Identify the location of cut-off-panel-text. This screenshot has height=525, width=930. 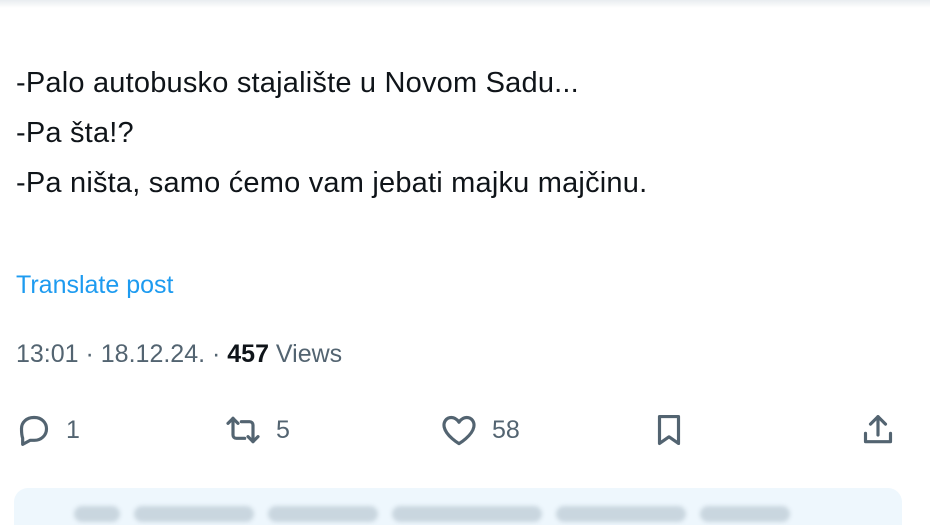
(454, 515).